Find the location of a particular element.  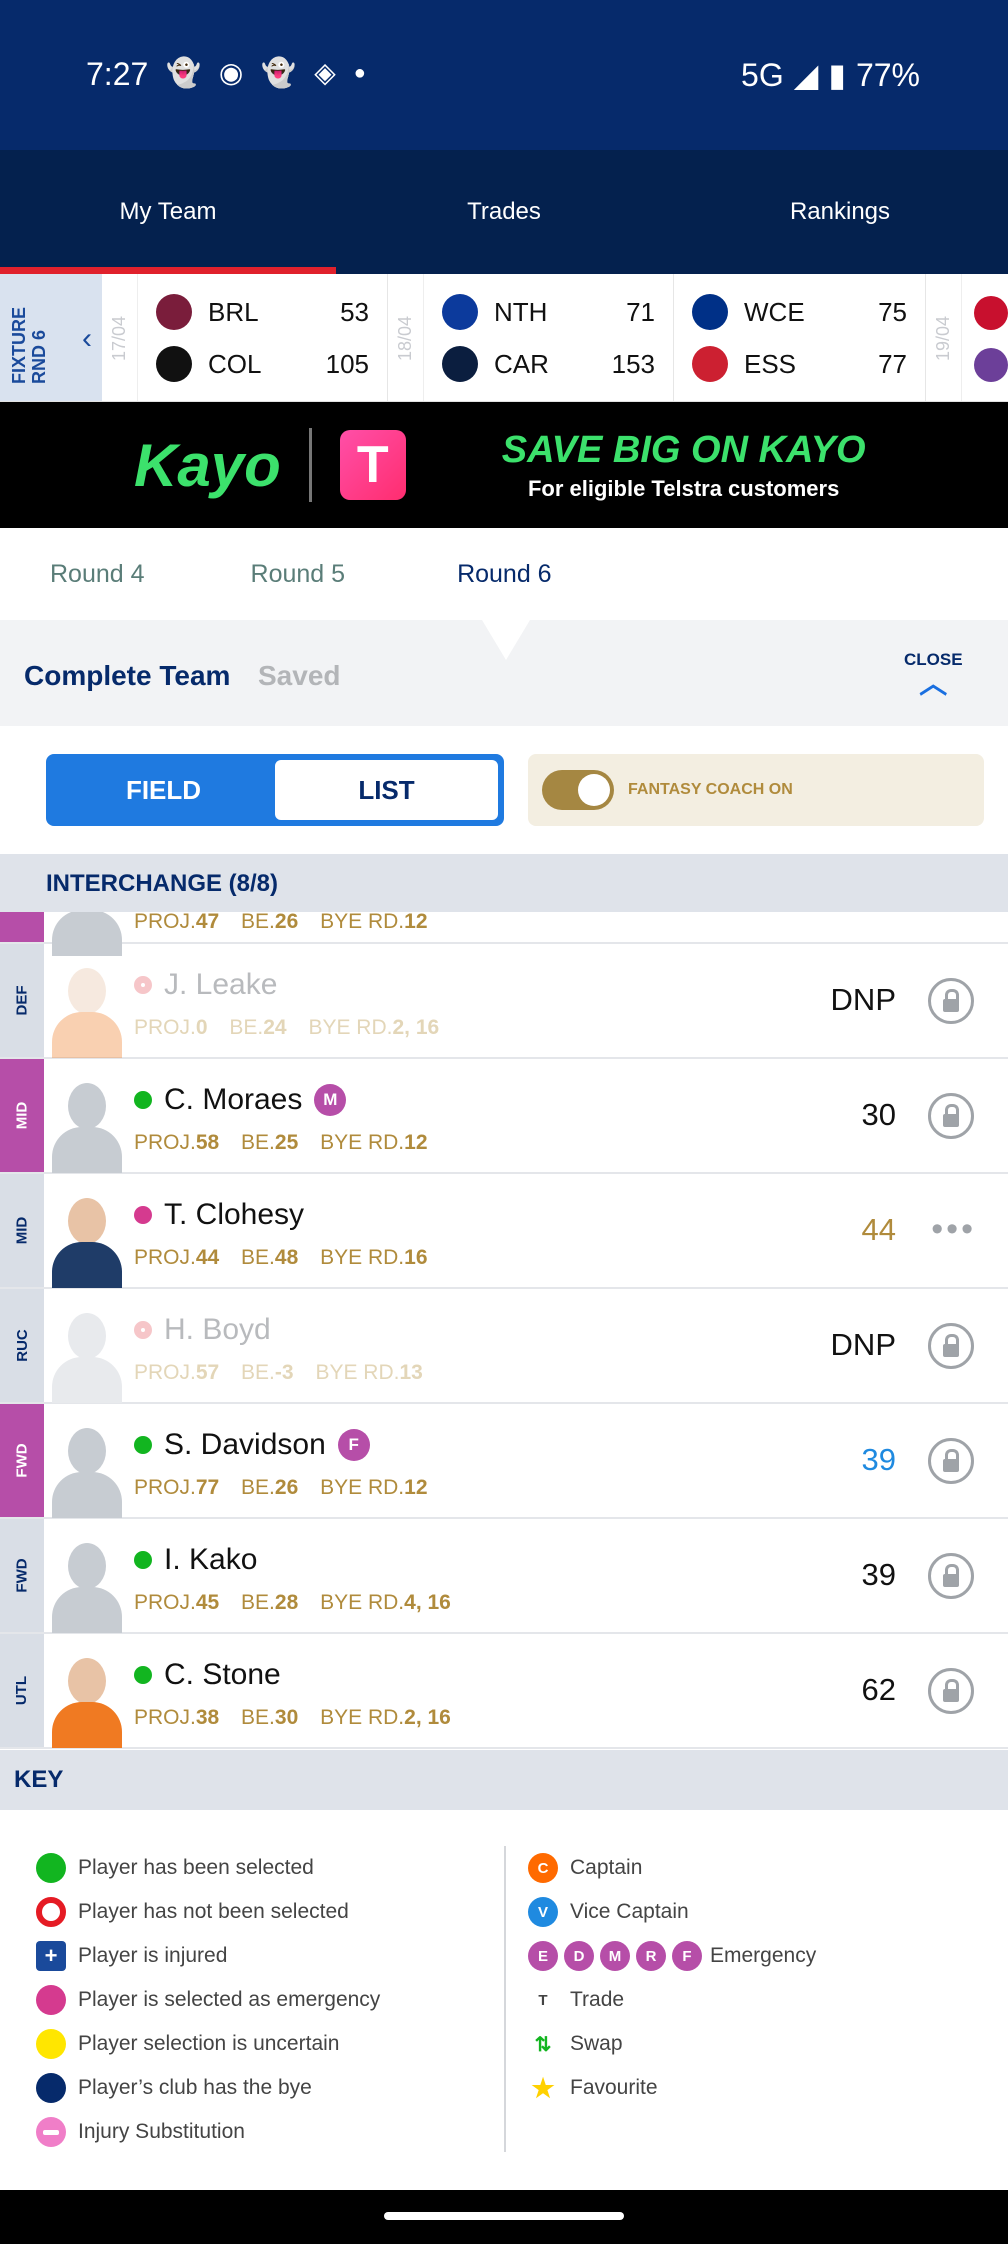

bye-label: BYE RD. is located at coordinates (362, 922).